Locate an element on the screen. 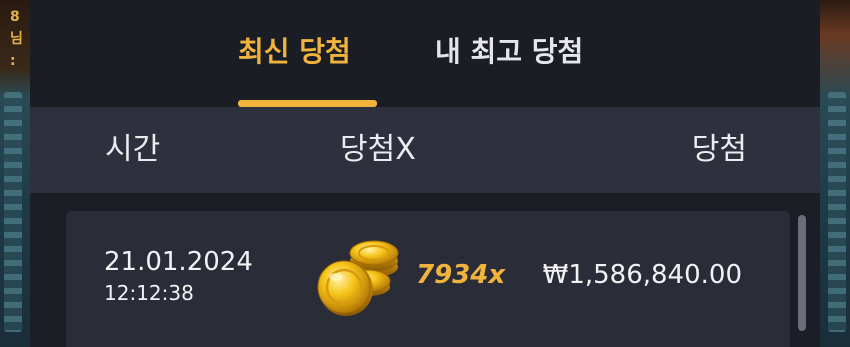  game-background-left: 8님: is located at coordinates (15, 173).